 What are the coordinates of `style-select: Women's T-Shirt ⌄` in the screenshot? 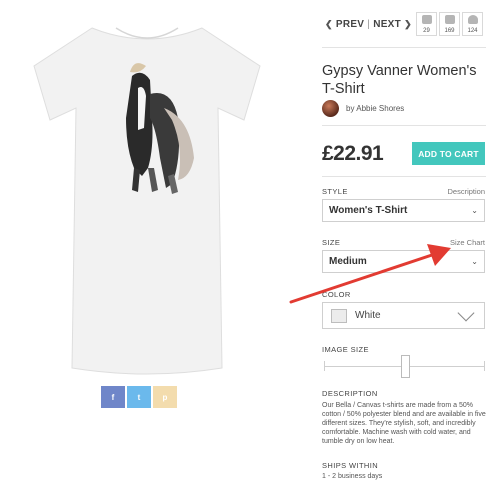 It's located at (403, 210).